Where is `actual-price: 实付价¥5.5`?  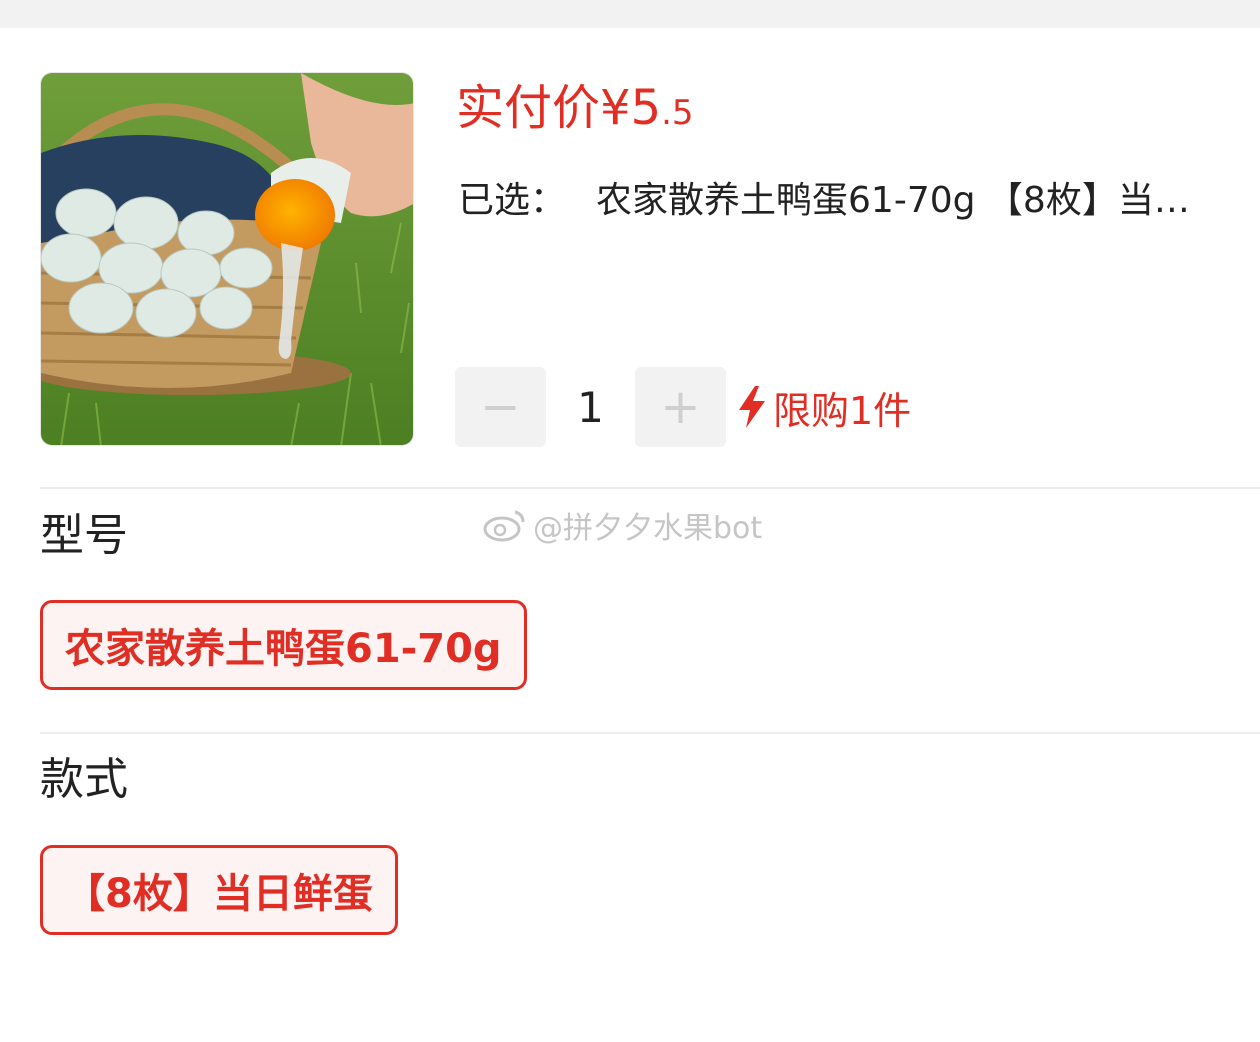 actual-price: 实付价¥5.5 is located at coordinates (575, 110).